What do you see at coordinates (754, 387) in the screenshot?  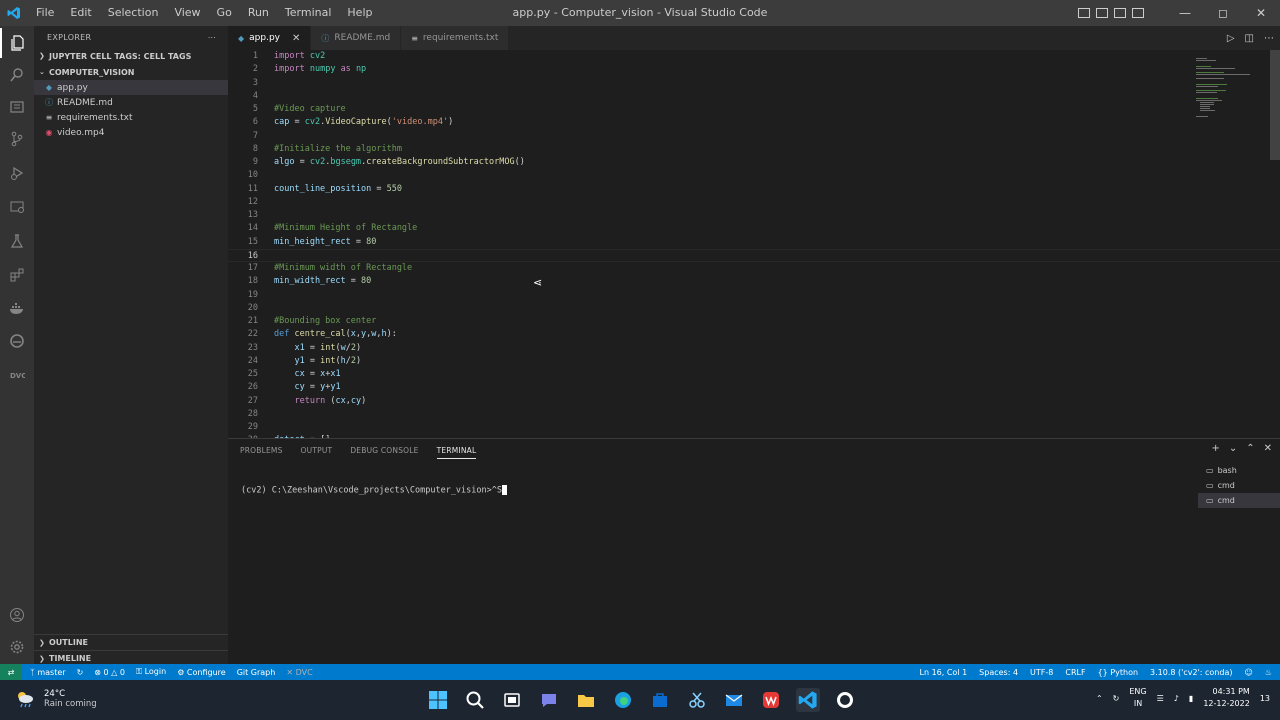 I see `code-line: 26 cy = y+y1` at bounding box center [754, 387].